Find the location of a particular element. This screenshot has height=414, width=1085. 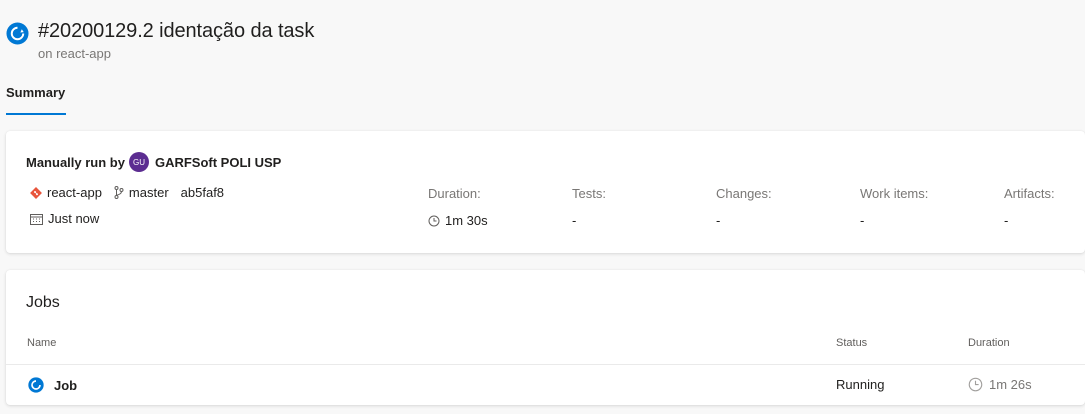

branch-link: master is located at coordinates (149, 192).